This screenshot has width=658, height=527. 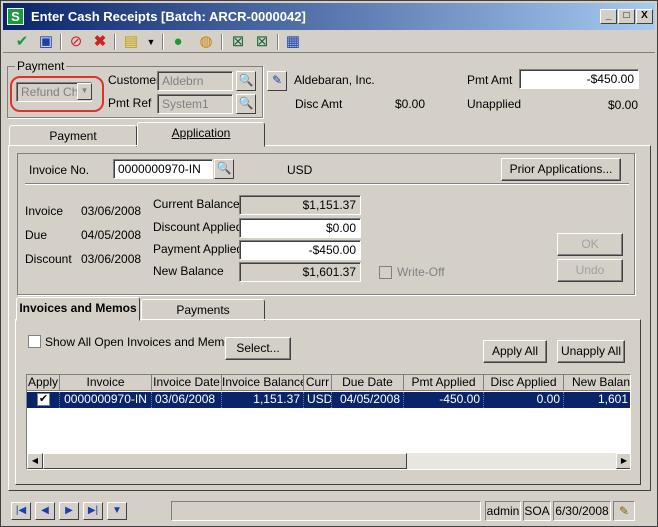 What do you see at coordinates (582, 511) in the screenshot?
I see `status-date: 6/30/2008` at bounding box center [582, 511].